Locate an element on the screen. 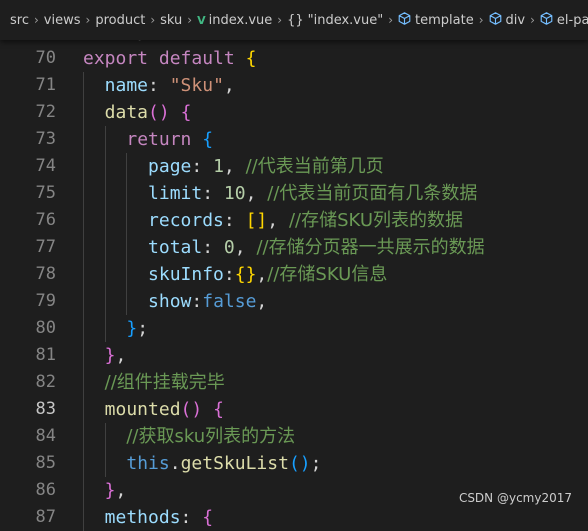 The image size is (588, 531). code-token: name is located at coordinates (126, 85).